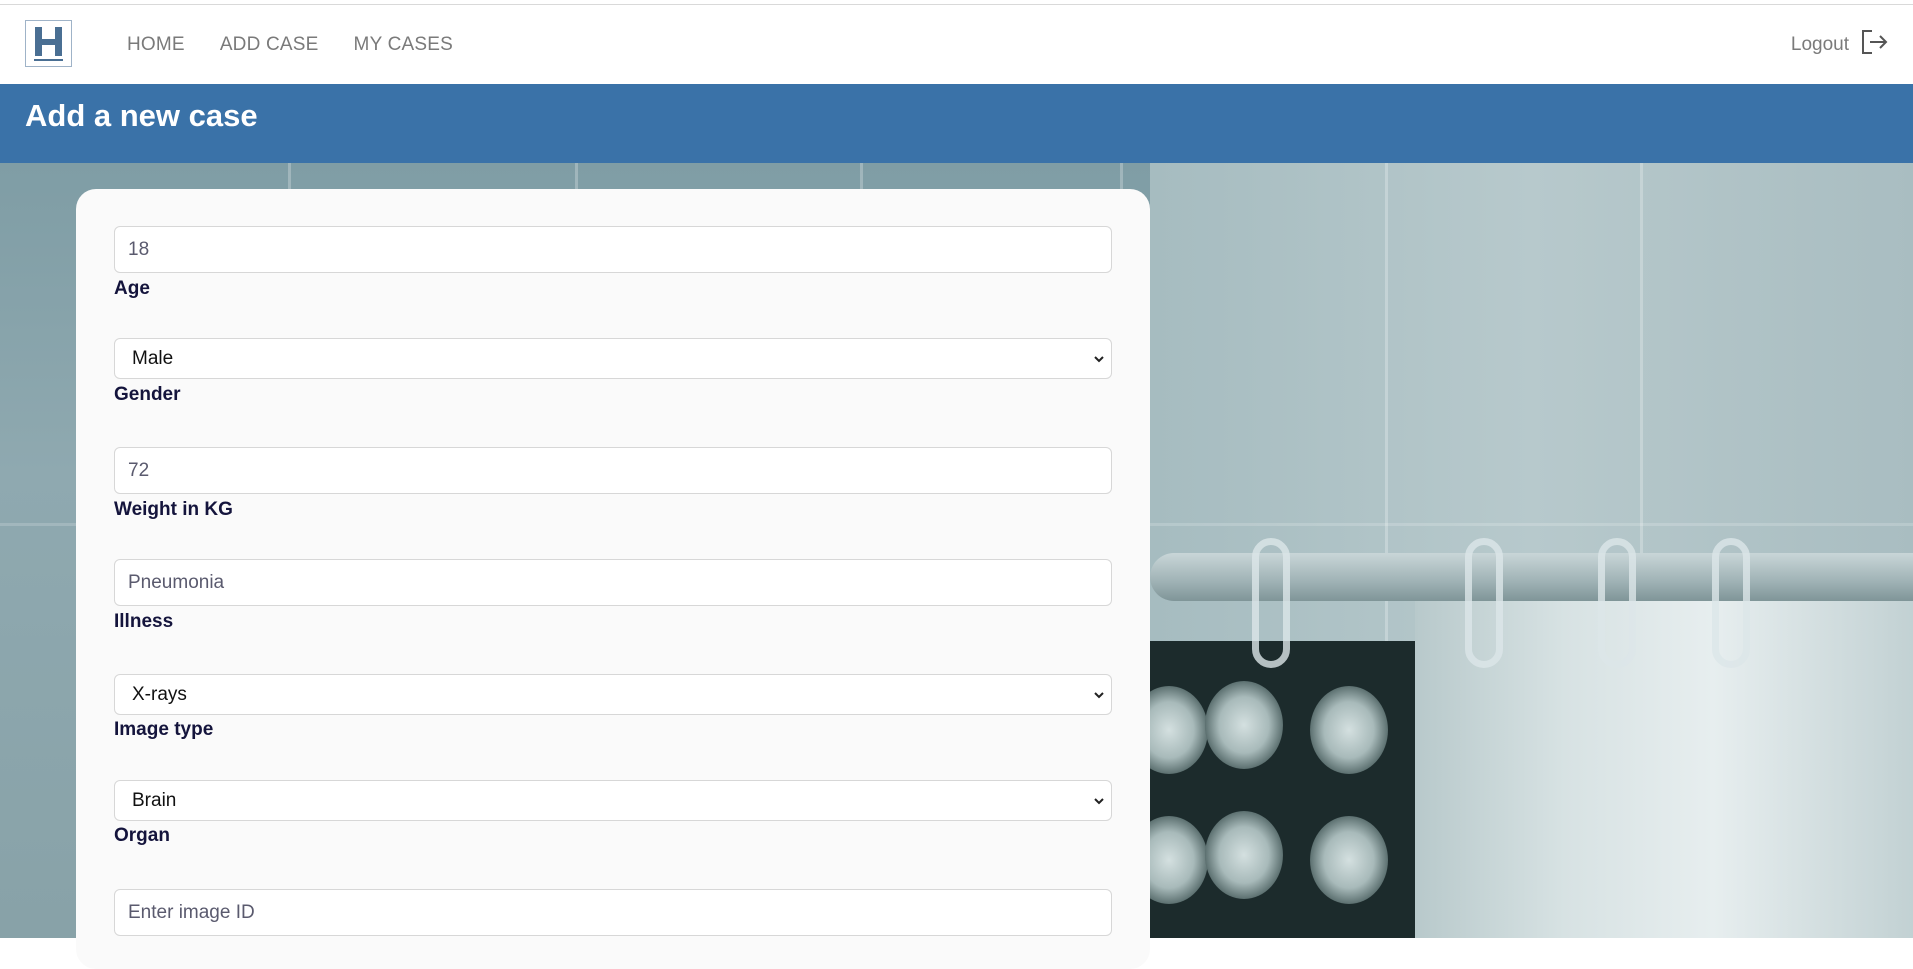 The height and width of the screenshot is (969, 1913). Describe the element at coordinates (613, 694) in the screenshot. I see `image-type-select: X-rays` at that location.